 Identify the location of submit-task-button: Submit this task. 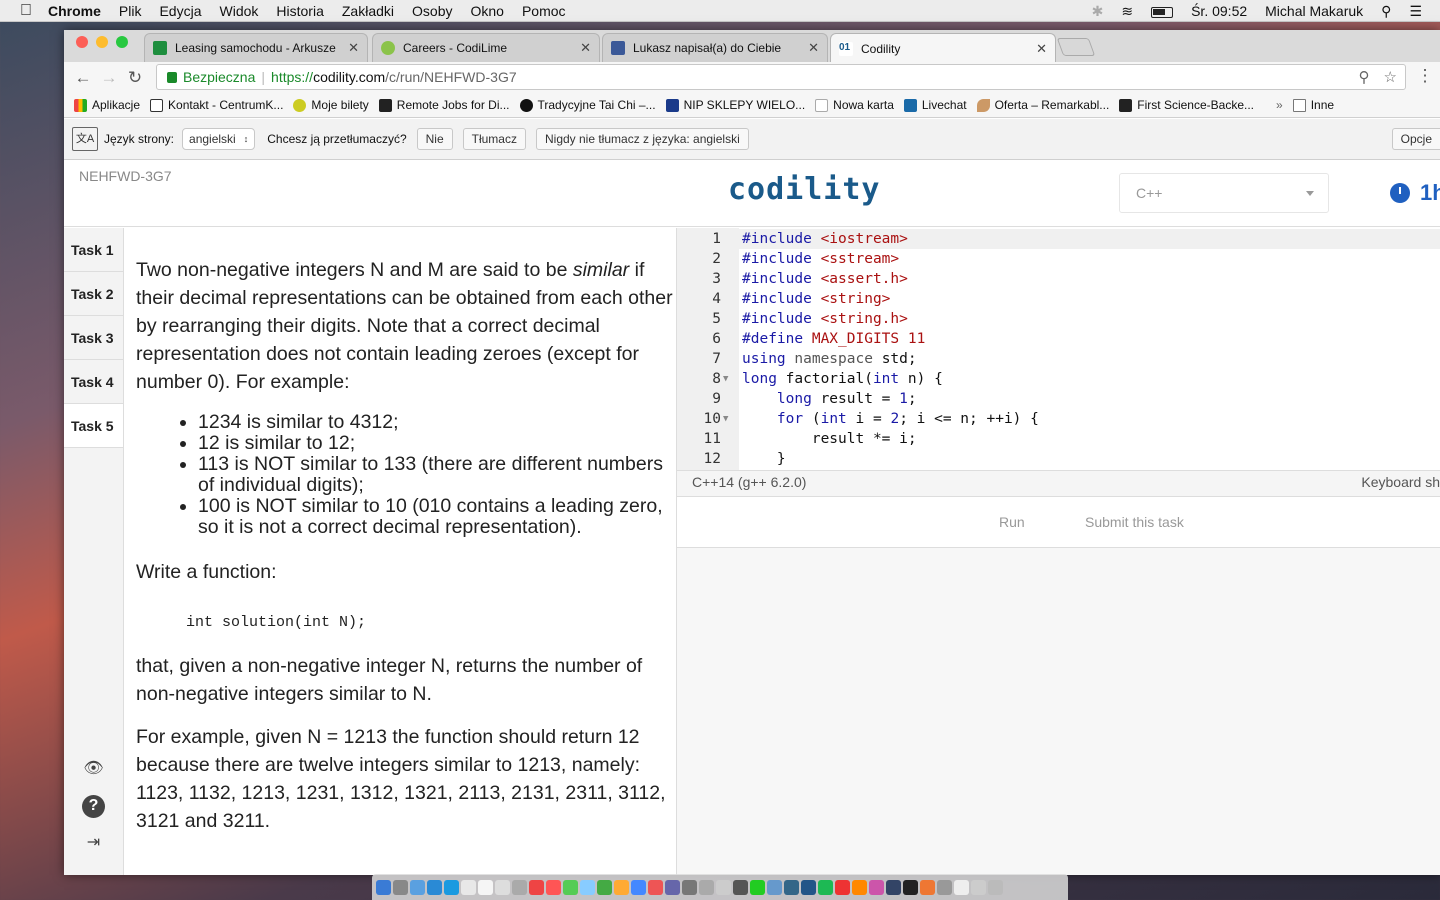
(1134, 522).